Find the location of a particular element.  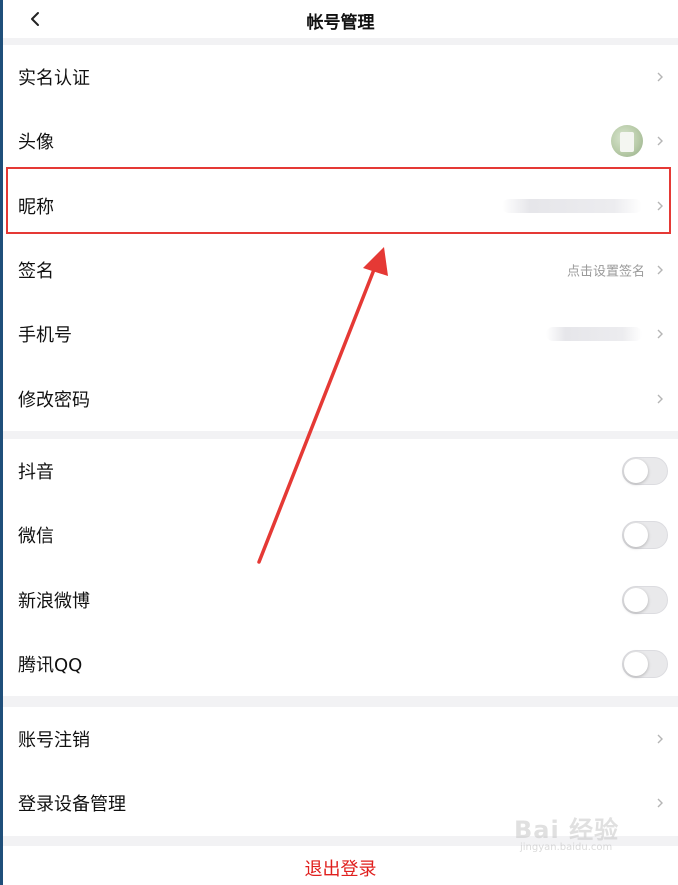

list-item-weibo: 新浪微博 is located at coordinates (340, 600).